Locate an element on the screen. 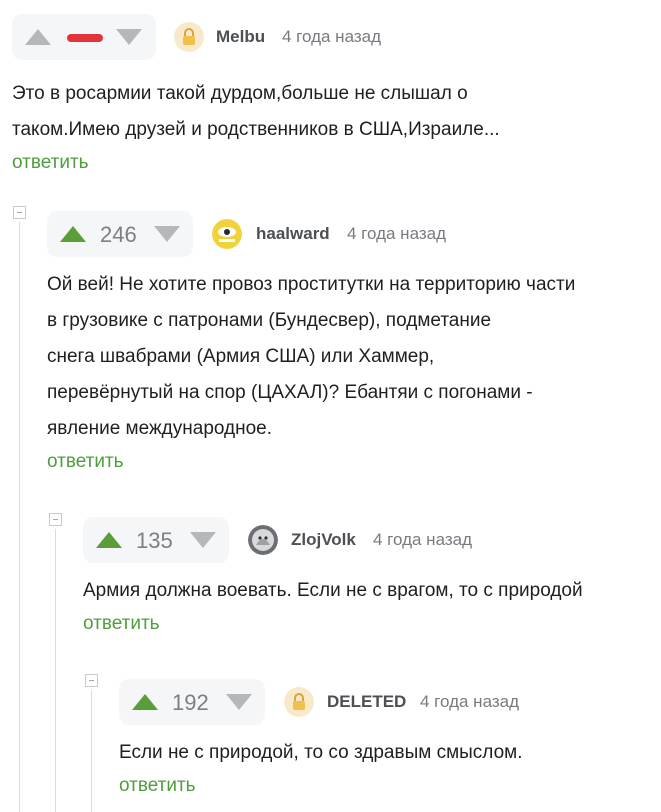 The width and height of the screenshot is (661, 812). vote-widget: 135 is located at coordinates (156, 540).